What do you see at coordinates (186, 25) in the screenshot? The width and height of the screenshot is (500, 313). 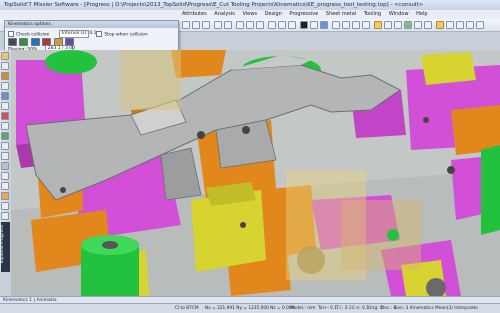 I see `new-icon` at bounding box center [186, 25].